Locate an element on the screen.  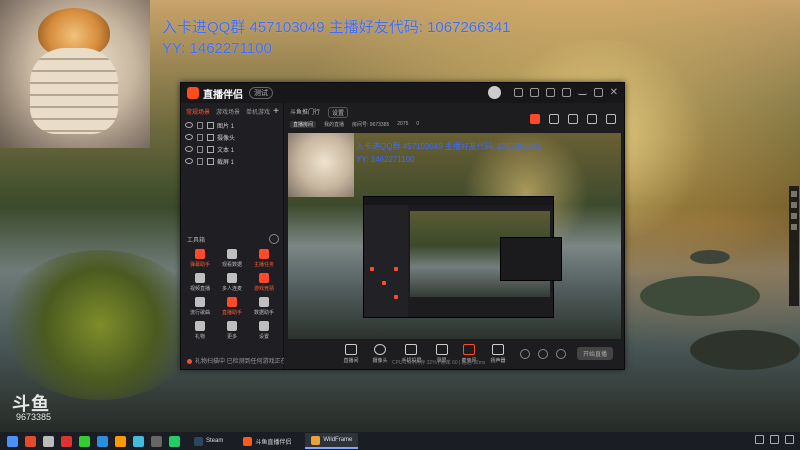
chrome-icon is located at coordinates (30, 441).